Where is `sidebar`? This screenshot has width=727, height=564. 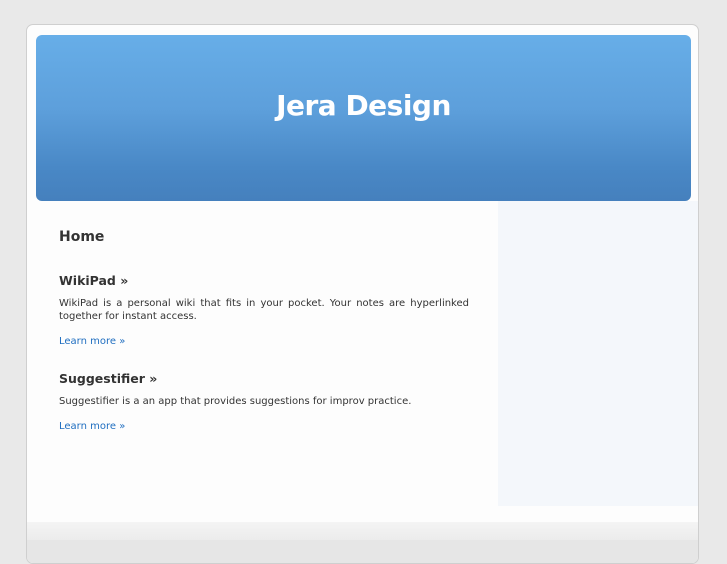
sidebar is located at coordinates (598, 353).